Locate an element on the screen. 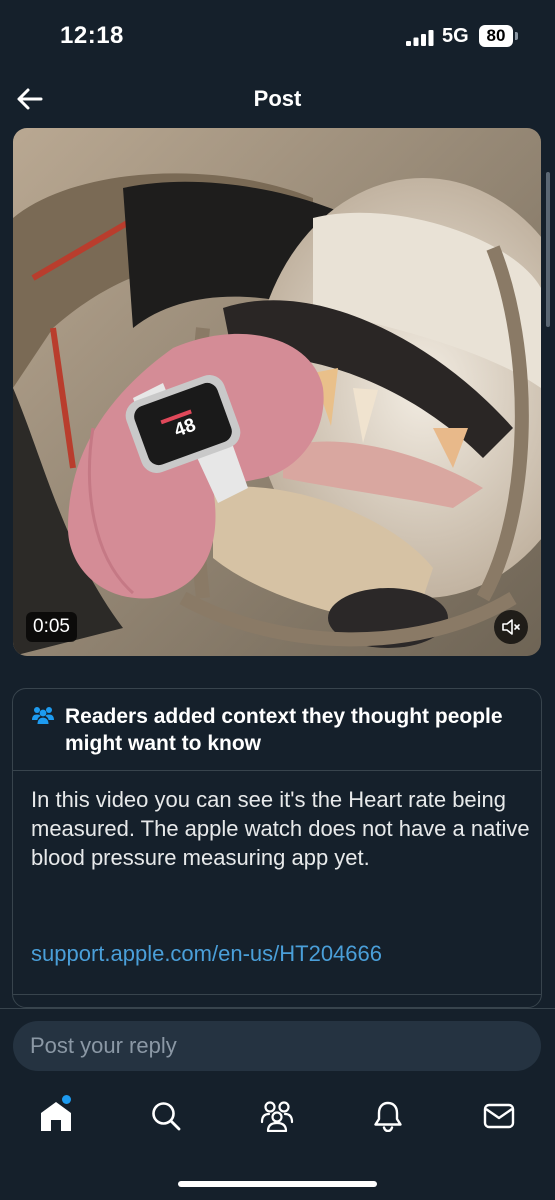 This screenshot has height=1200, width=555. tab-notifications is located at coordinates (388, 1116).